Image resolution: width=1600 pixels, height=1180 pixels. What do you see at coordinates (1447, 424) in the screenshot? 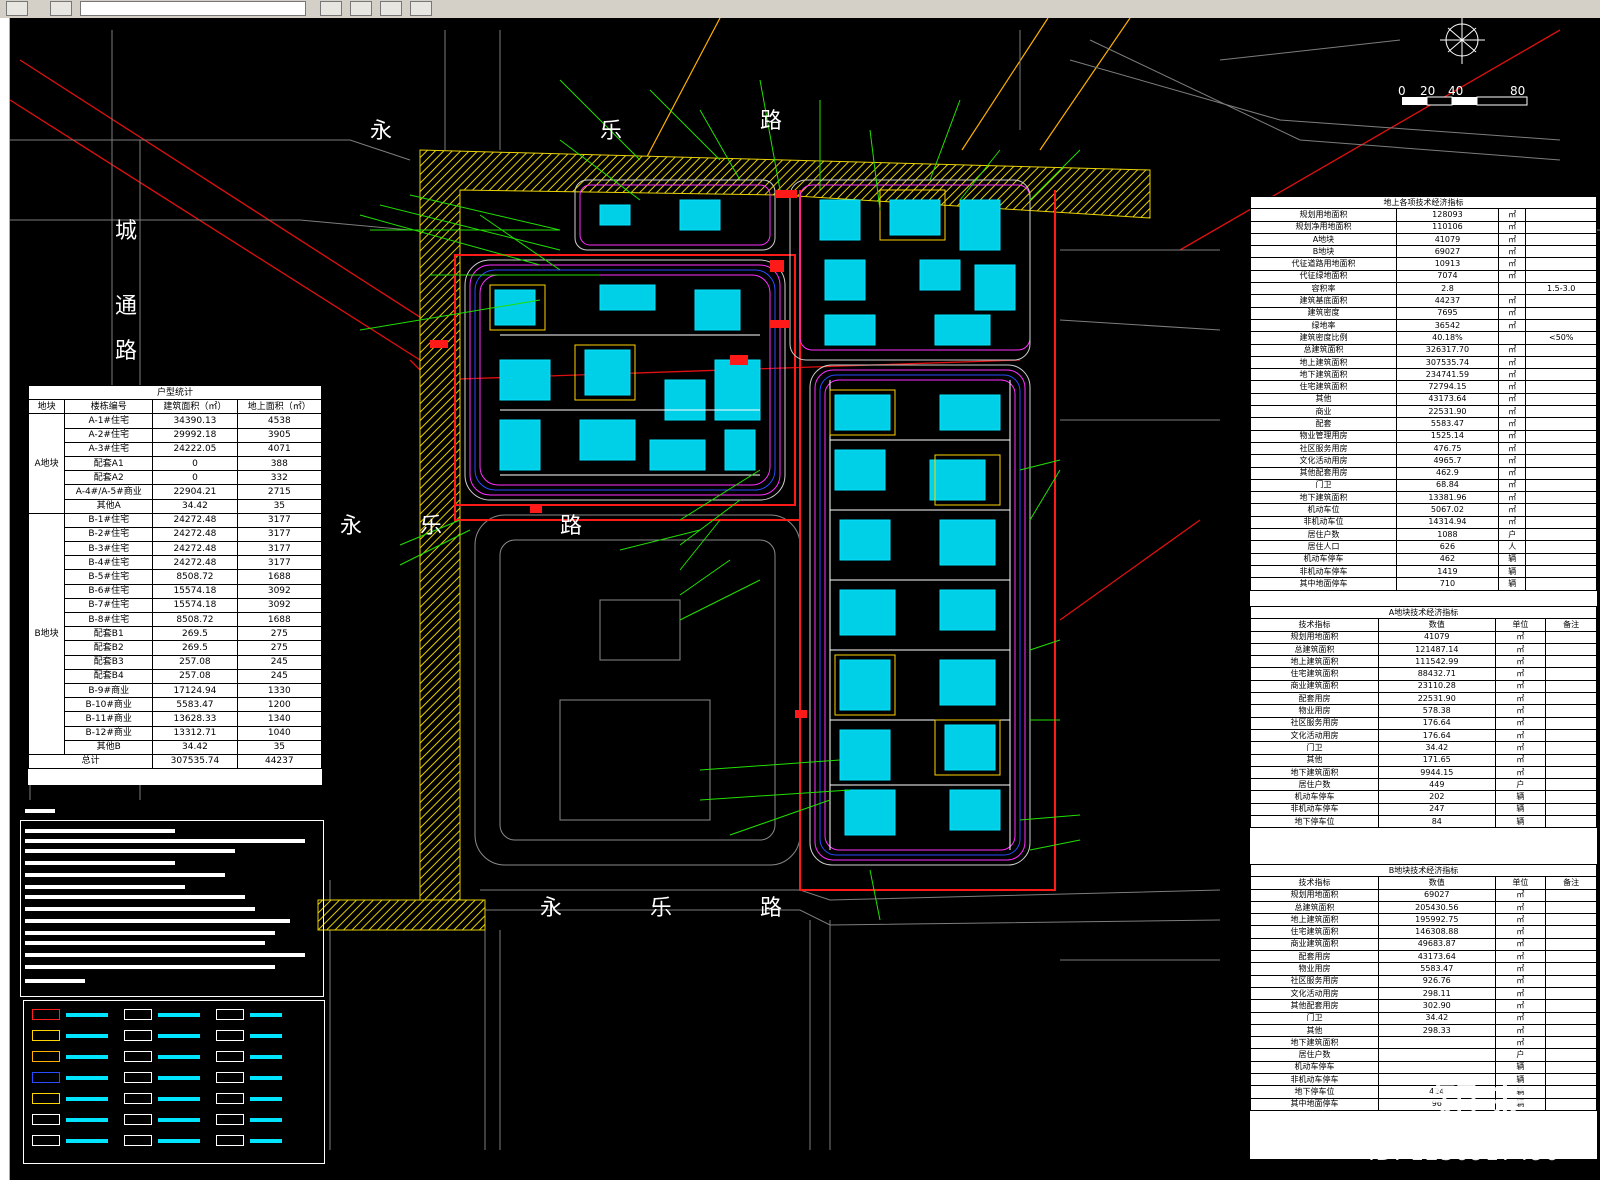
I see `table-cell: 5583.47` at bounding box center [1447, 424].